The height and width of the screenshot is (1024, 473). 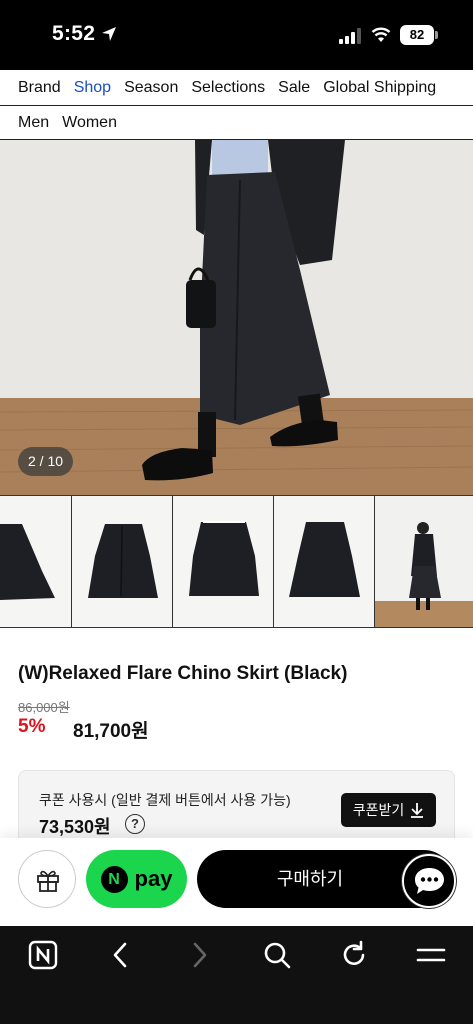 I want to click on cellular-signal-icon, so click(x=350, y=36).